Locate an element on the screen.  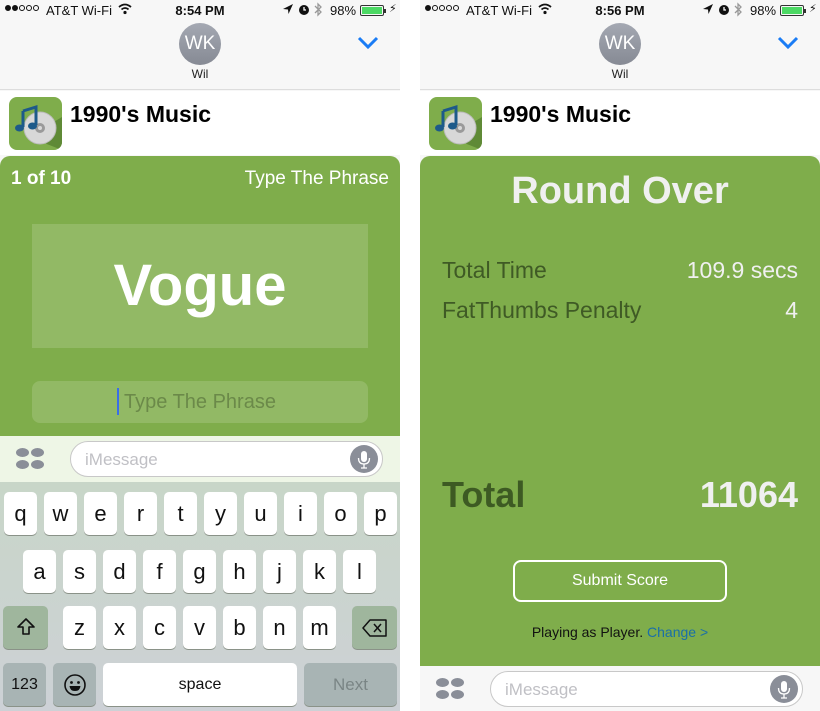
emoji-icon is located at coordinates (74, 685).